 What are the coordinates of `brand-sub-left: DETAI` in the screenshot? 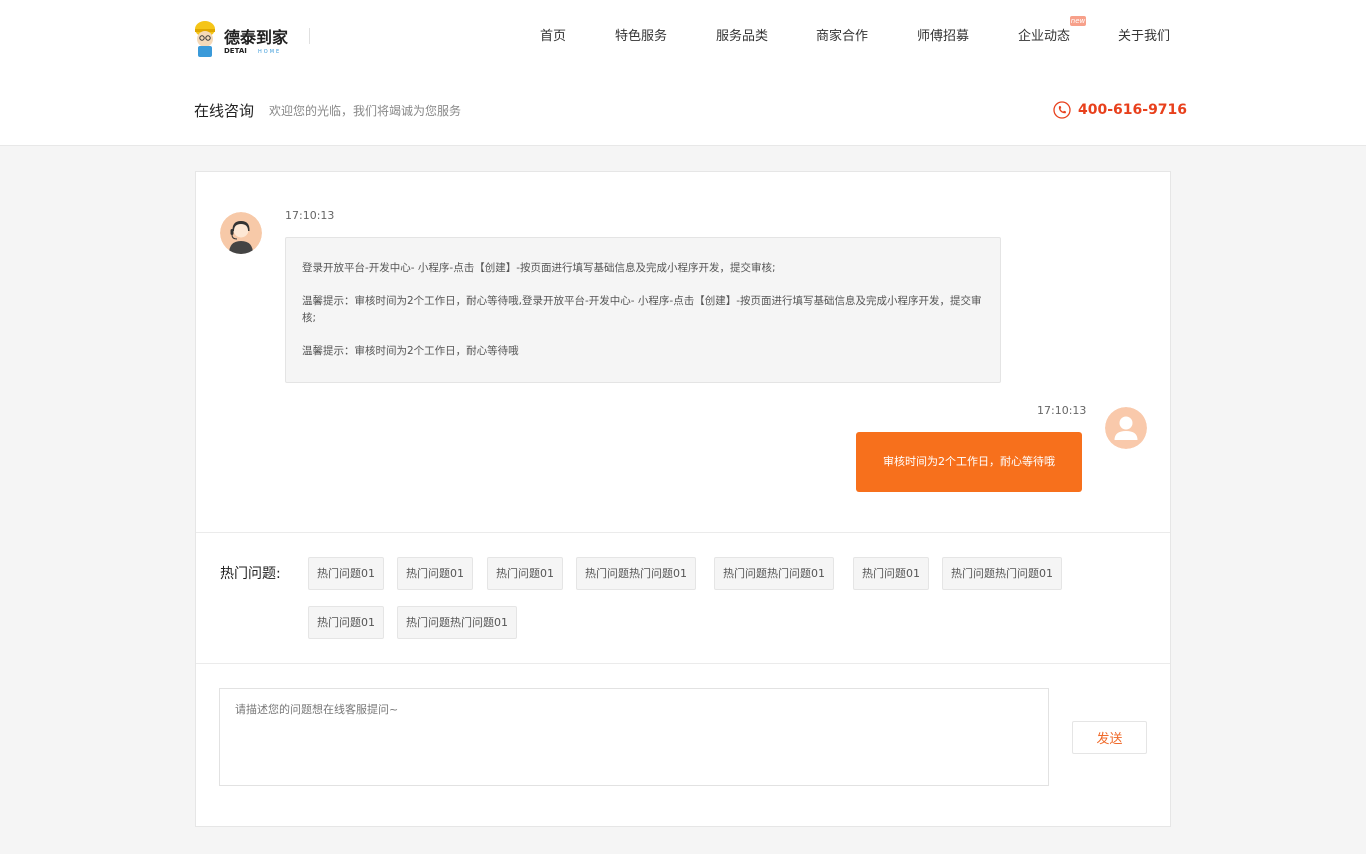 It's located at (235, 51).